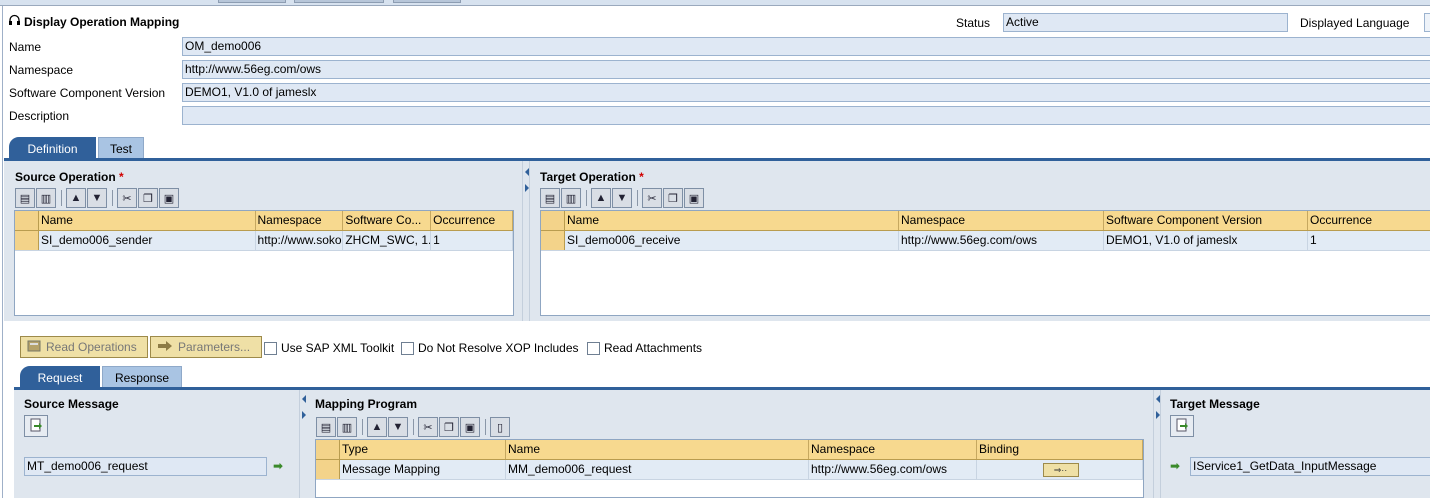  Describe the element at coordinates (41, 70) in the screenshot. I see `namespace-label: Namespace` at that location.